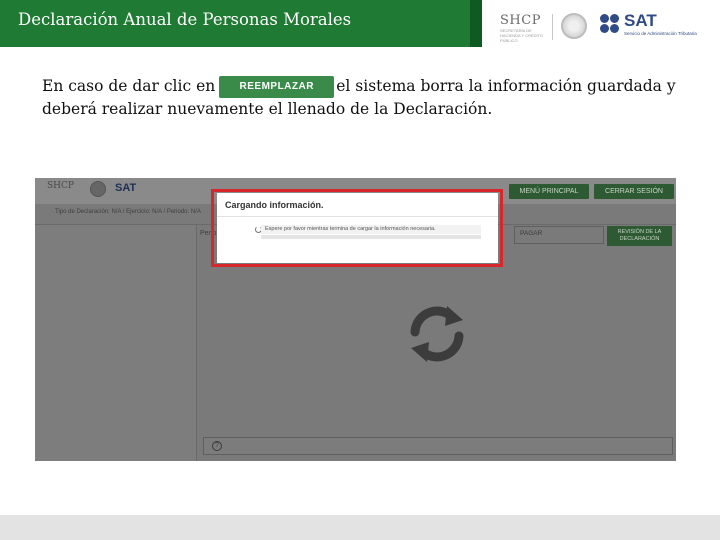 This screenshot has height=540, width=720. Describe the element at coordinates (357, 216) in the screenshot. I see `modal-divider` at that location.